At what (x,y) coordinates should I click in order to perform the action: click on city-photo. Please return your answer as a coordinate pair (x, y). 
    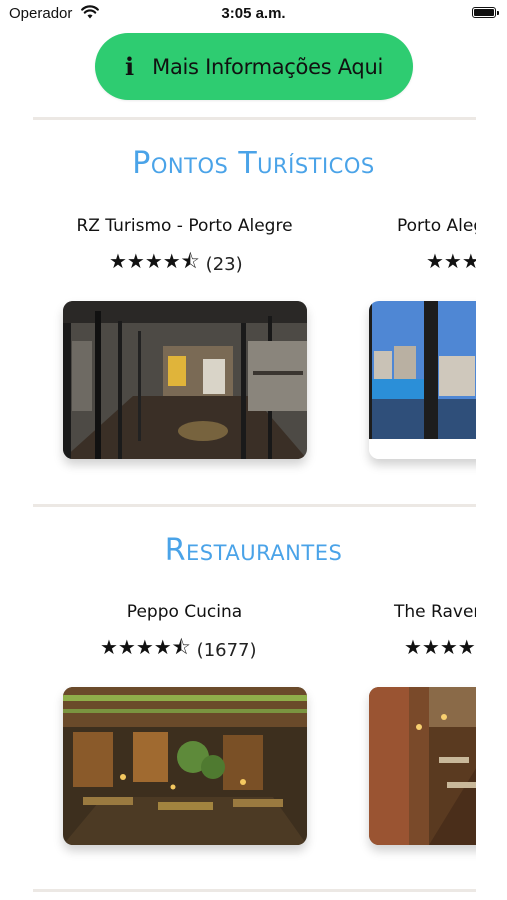
    Looking at the image, I should click on (422, 380).